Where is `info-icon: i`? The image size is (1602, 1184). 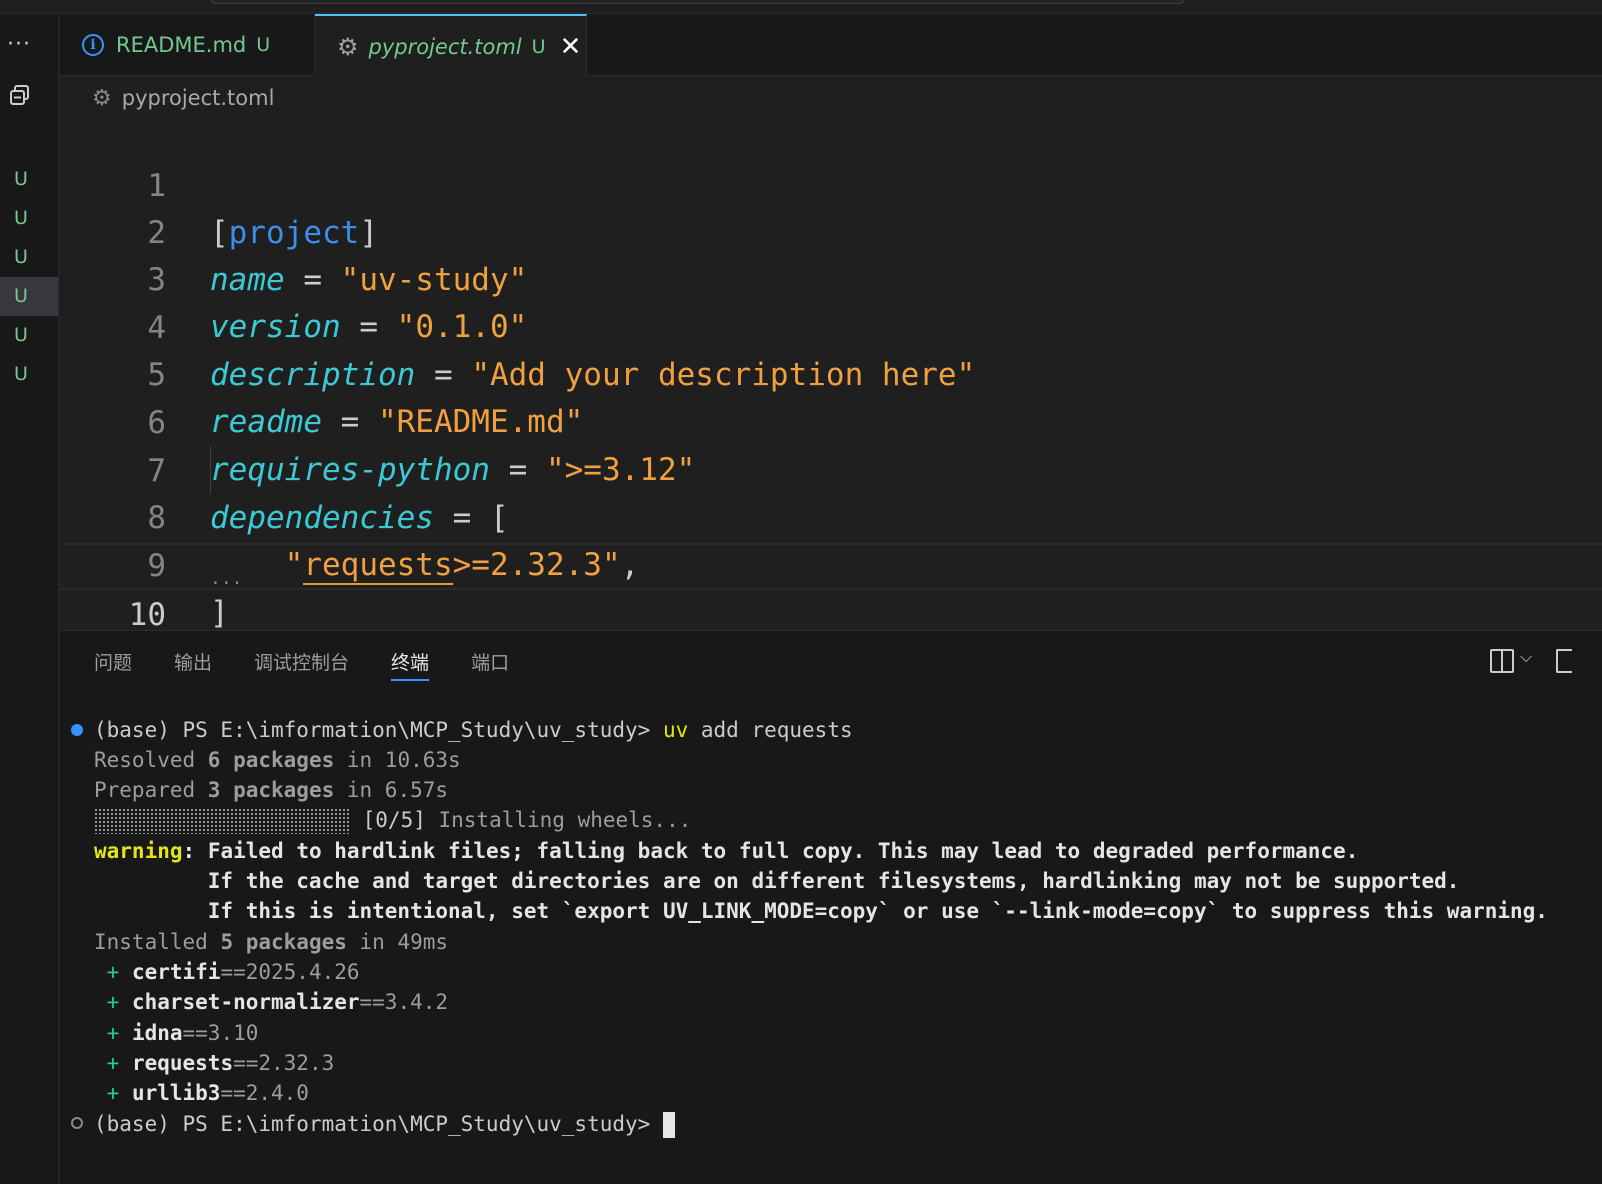 info-icon: i is located at coordinates (93, 45).